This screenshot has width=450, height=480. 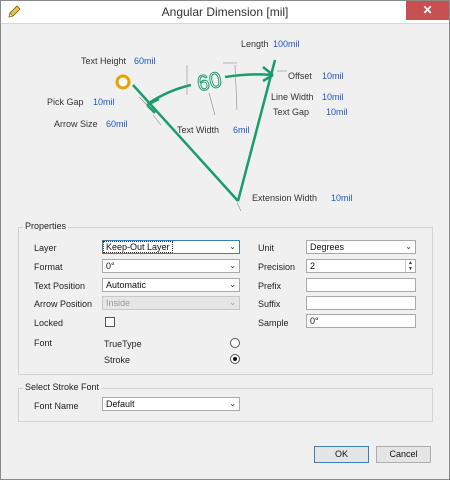 I want to click on text-width-label: Text Width, so click(x=198, y=130).